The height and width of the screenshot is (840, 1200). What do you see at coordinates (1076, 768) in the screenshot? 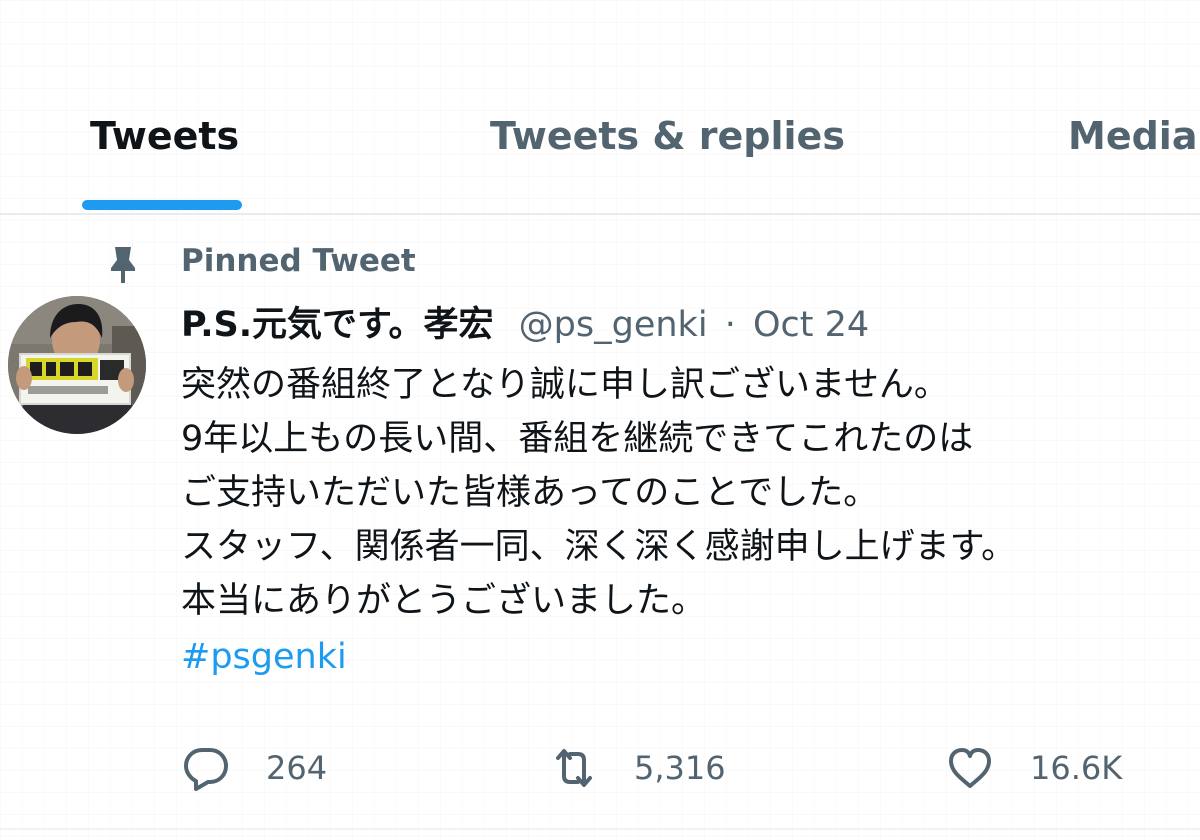
I see `like-count: 16.6K` at bounding box center [1076, 768].